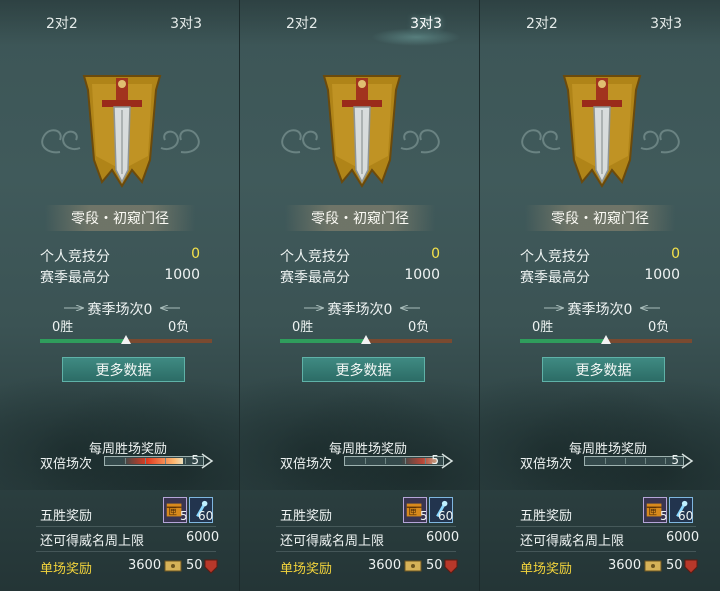 The width and height of the screenshot is (720, 591). What do you see at coordinates (691, 566) in the screenshot?
I see `shield-icon` at bounding box center [691, 566].